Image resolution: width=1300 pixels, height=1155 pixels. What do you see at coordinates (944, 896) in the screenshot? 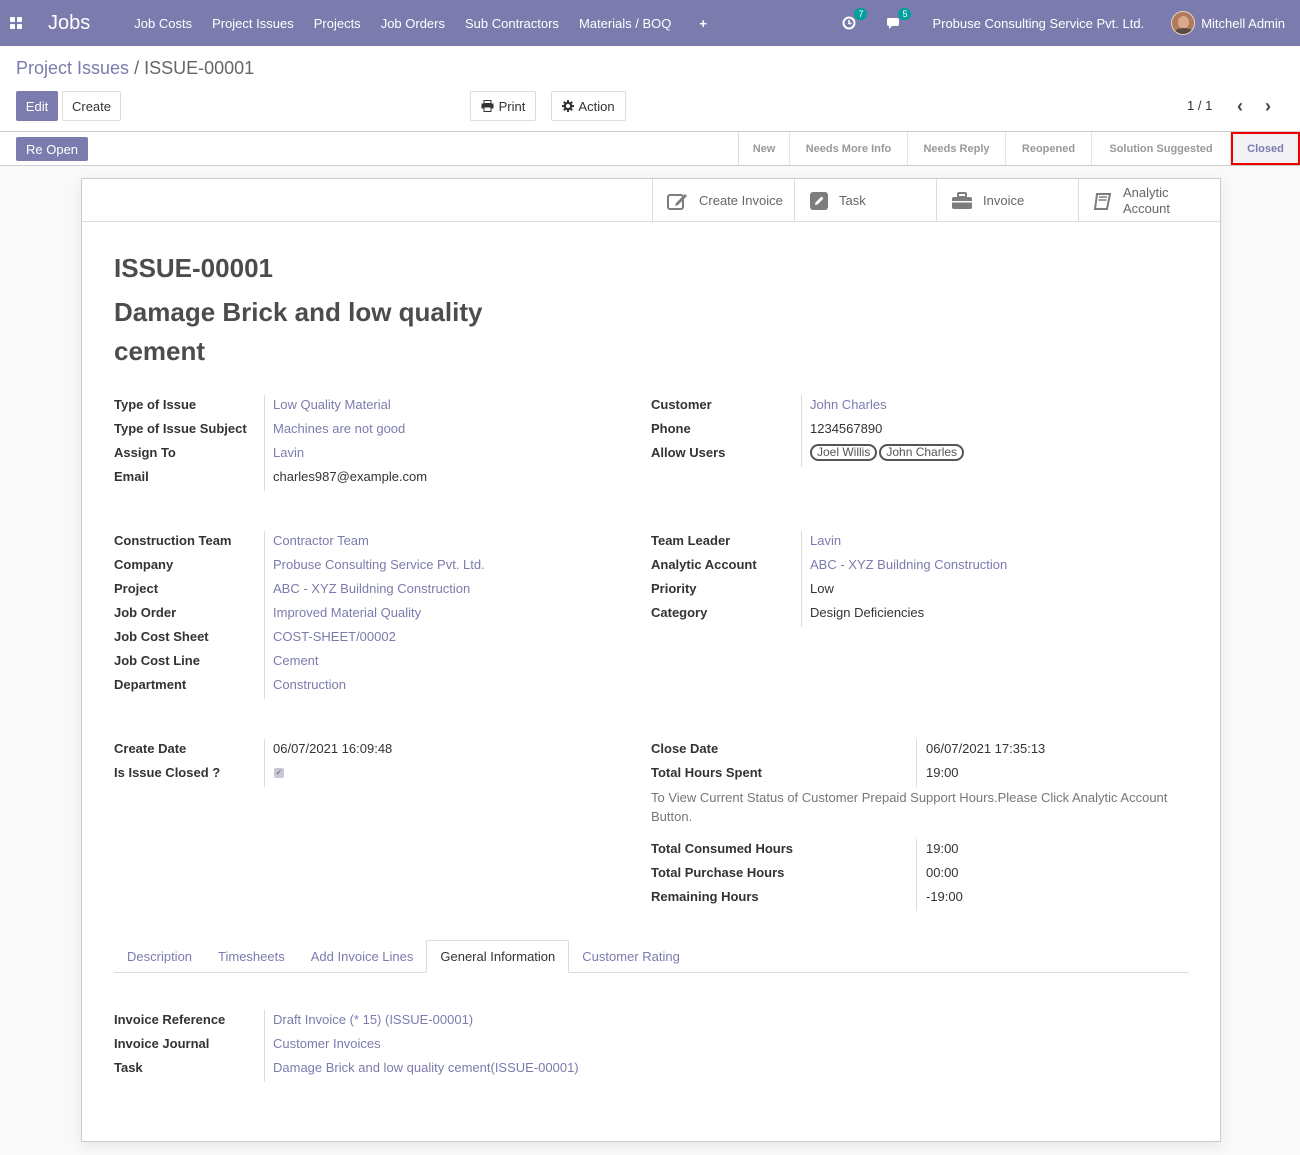
I see `remaining-hours-value: -19:00` at bounding box center [944, 896].